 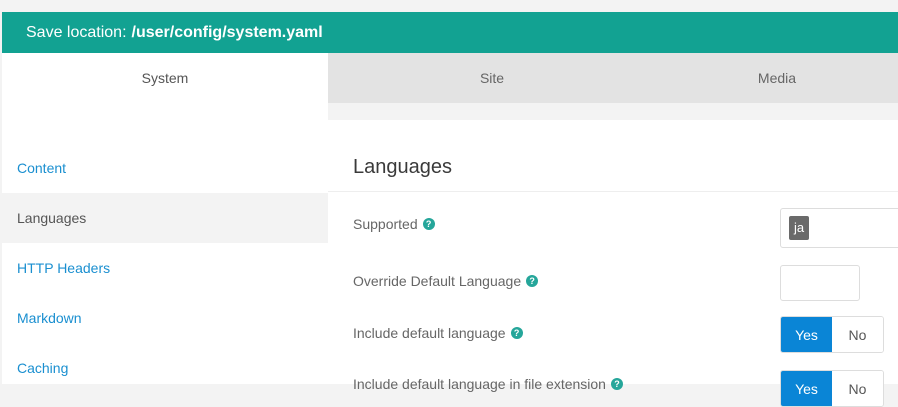 I want to click on tab-bar: System Site Media, so click(x=450, y=78).